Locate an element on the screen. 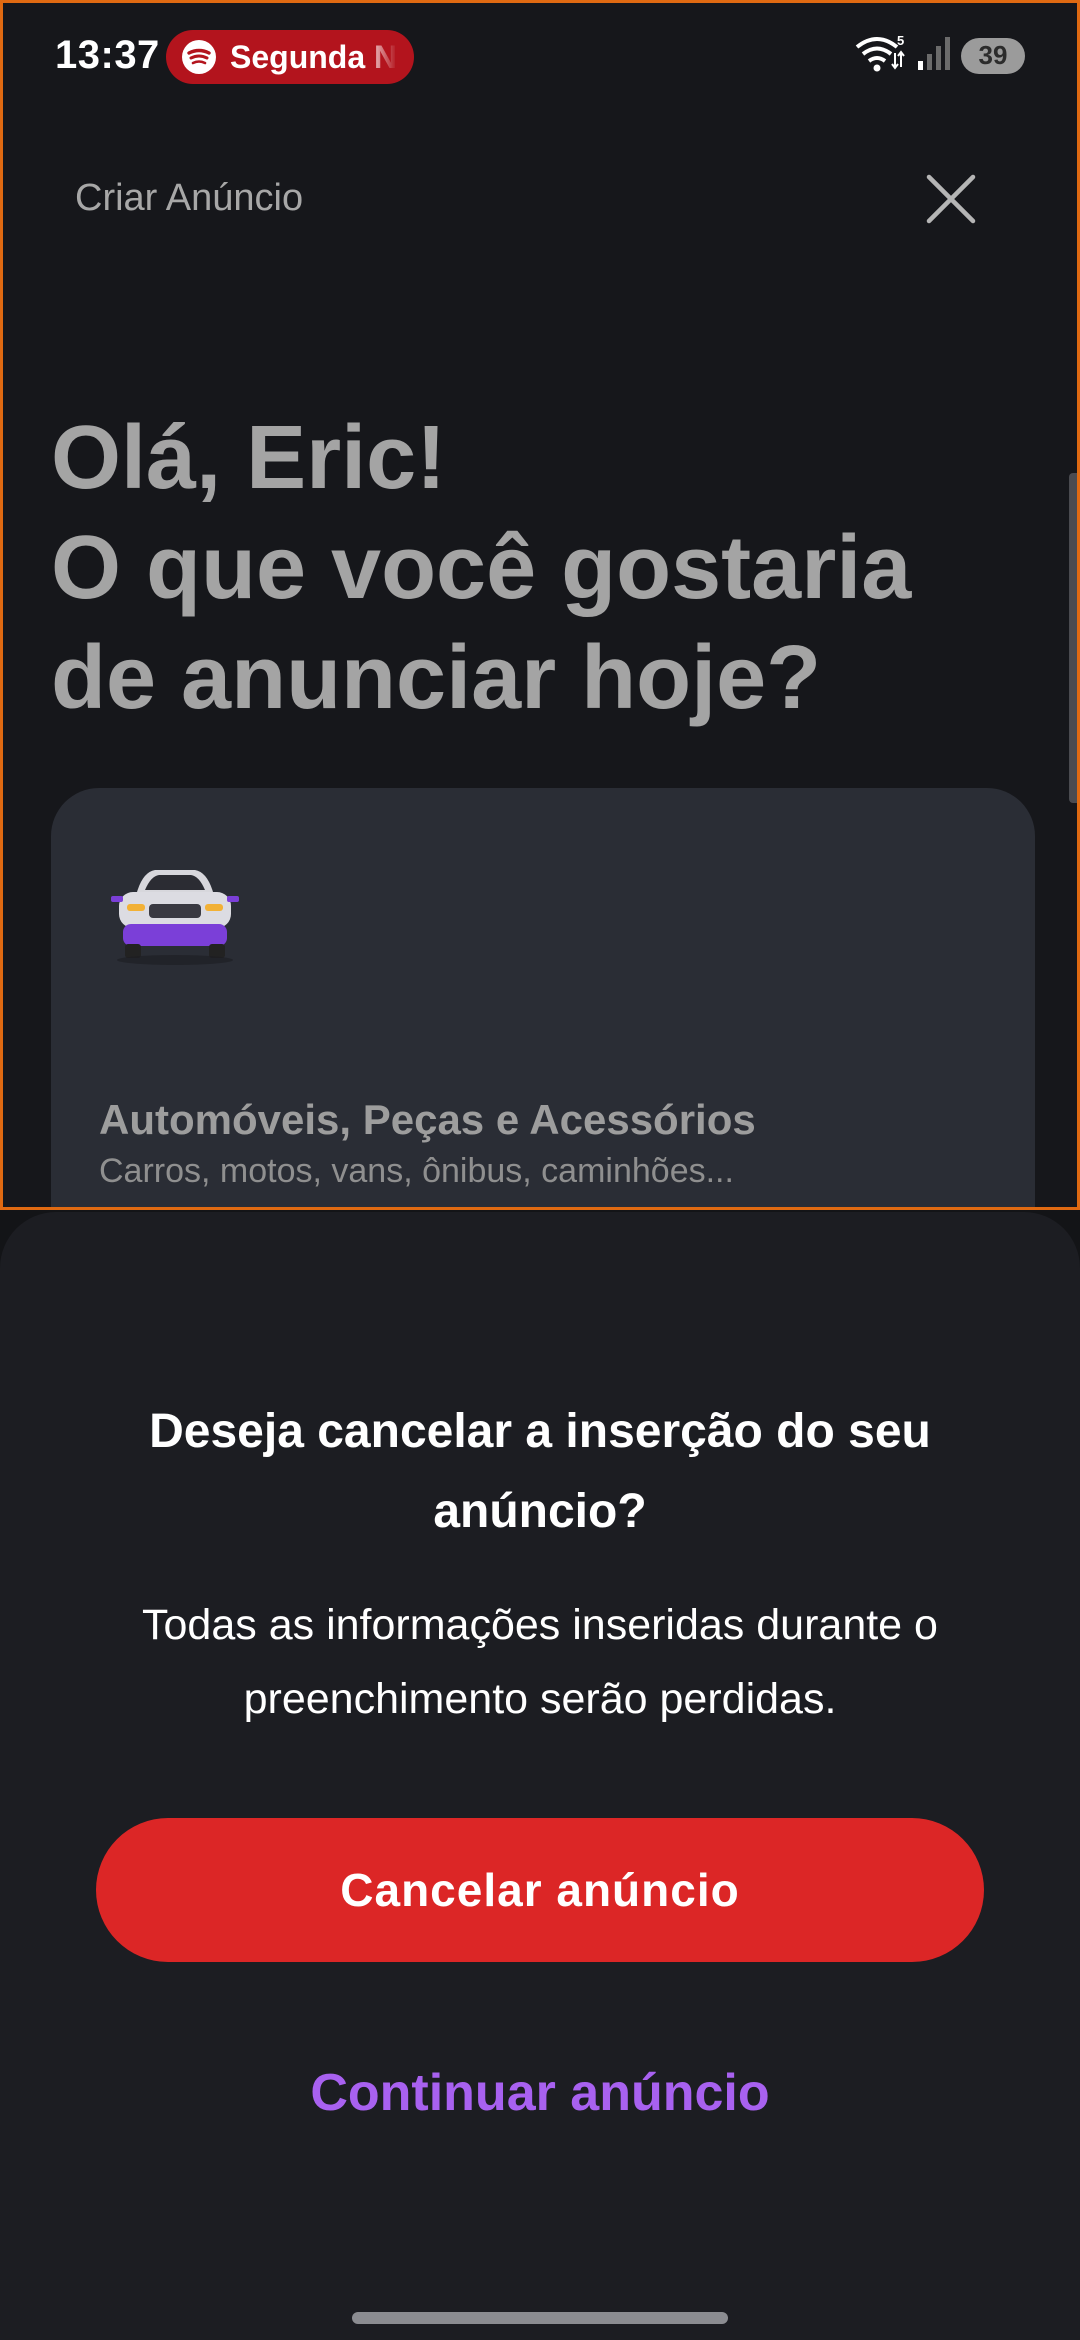 The height and width of the screenshot is (2340, 1080). close-button is located at coordinates (951, 199).